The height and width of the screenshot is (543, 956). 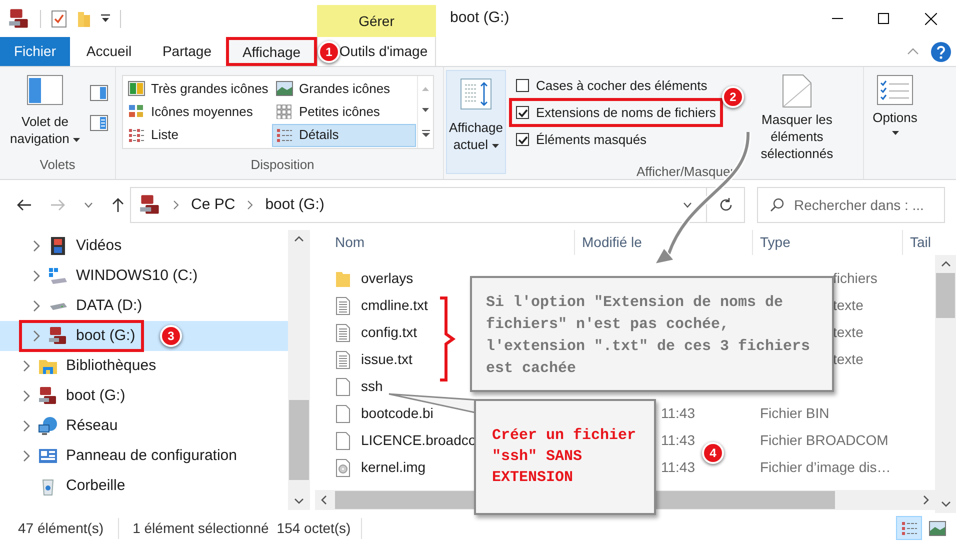 I want to click on column-header: Nom, so click(x=445, y=242).